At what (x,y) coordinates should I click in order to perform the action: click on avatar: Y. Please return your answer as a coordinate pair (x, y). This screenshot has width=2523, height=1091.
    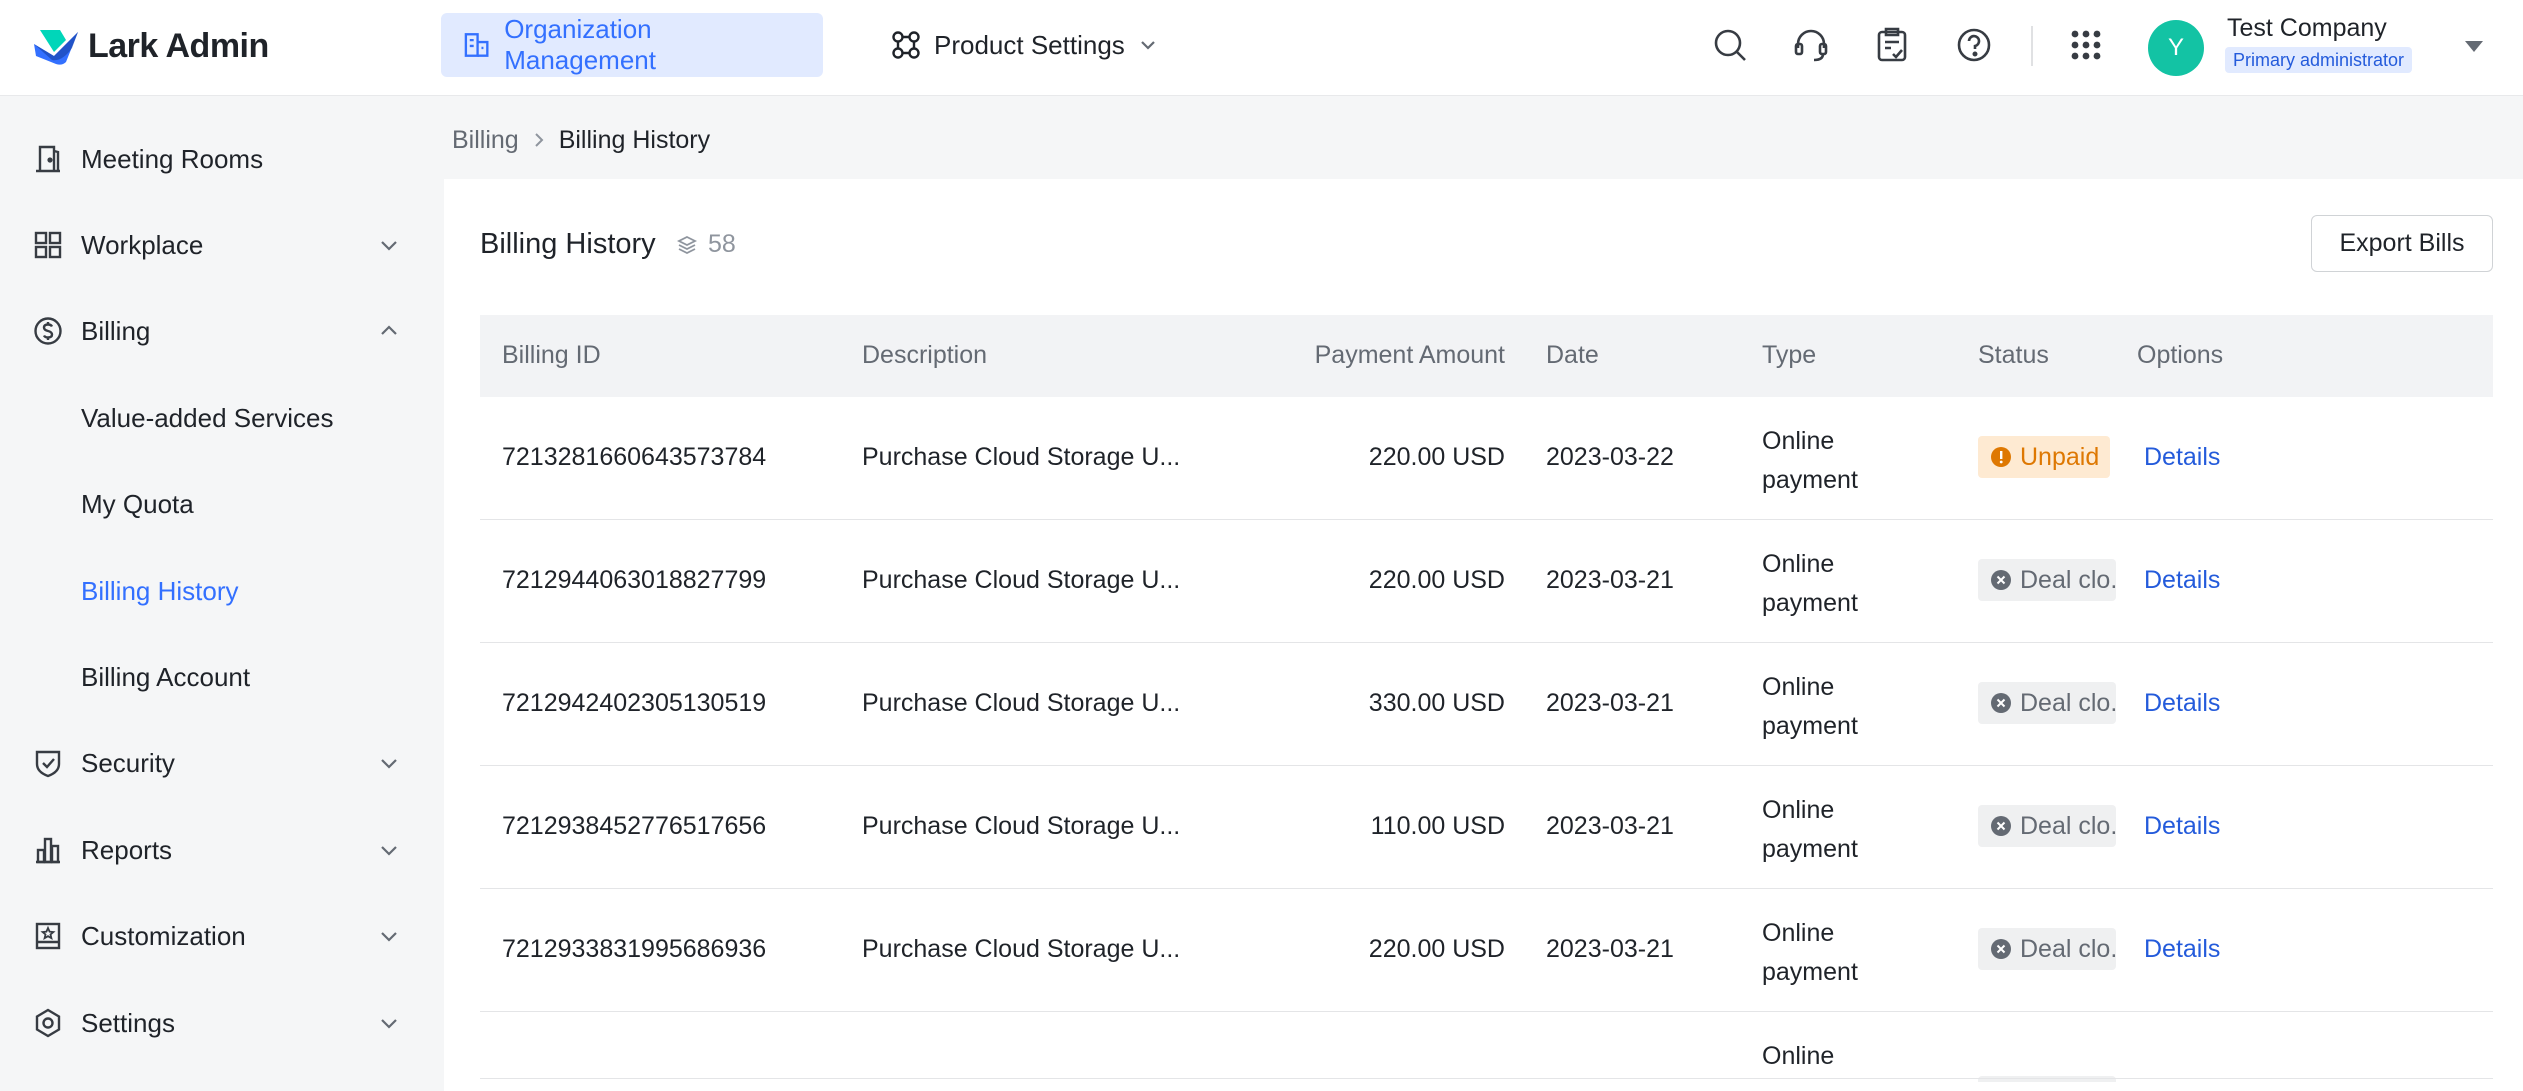
    Looking at the image, I should click on (2176, 48).